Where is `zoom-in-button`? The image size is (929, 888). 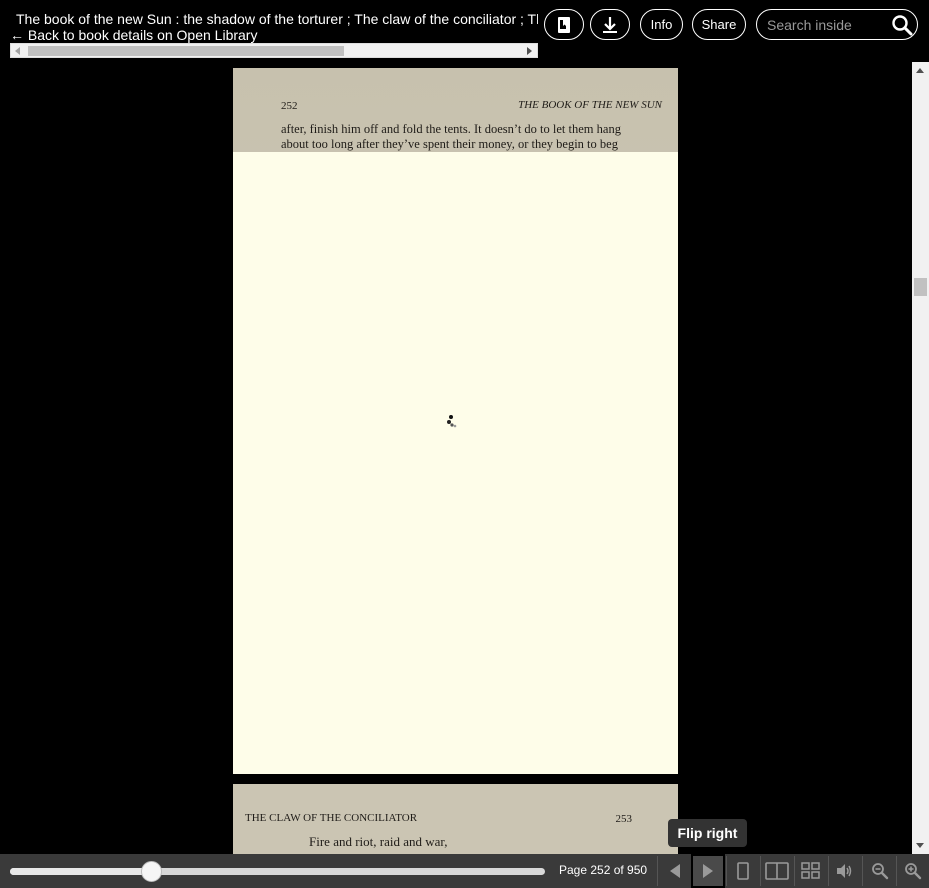
zoom-in-button is located at coordinates (912, 871).